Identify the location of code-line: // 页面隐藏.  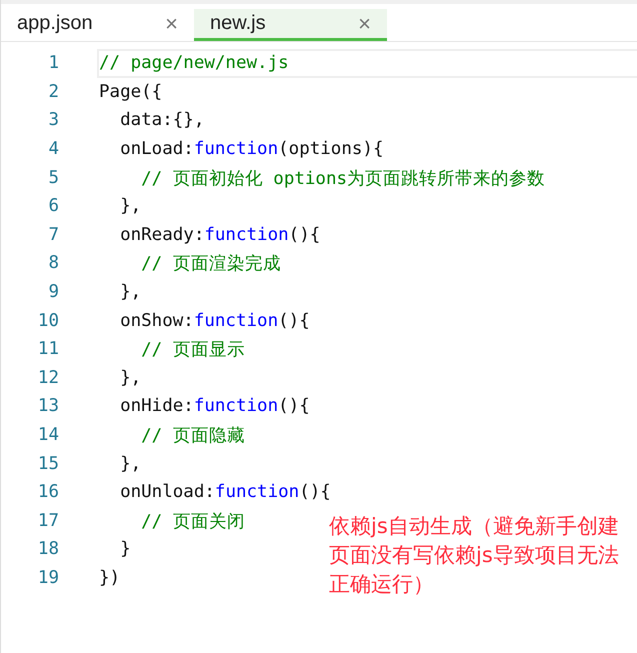
(192, 436).